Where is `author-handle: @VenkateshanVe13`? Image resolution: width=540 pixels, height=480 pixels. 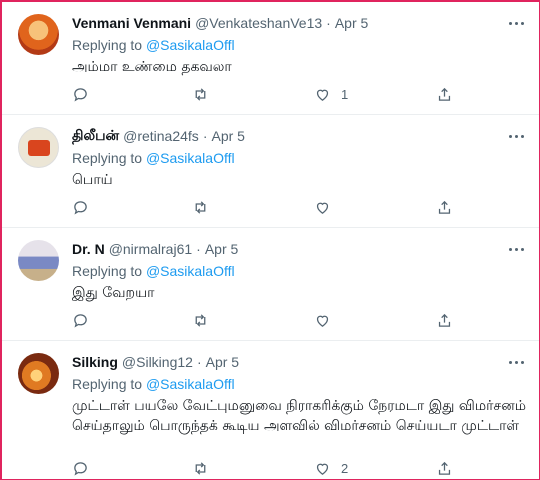 author-handle: @VenkateshanVe13 is located at coordinates (258, 23).